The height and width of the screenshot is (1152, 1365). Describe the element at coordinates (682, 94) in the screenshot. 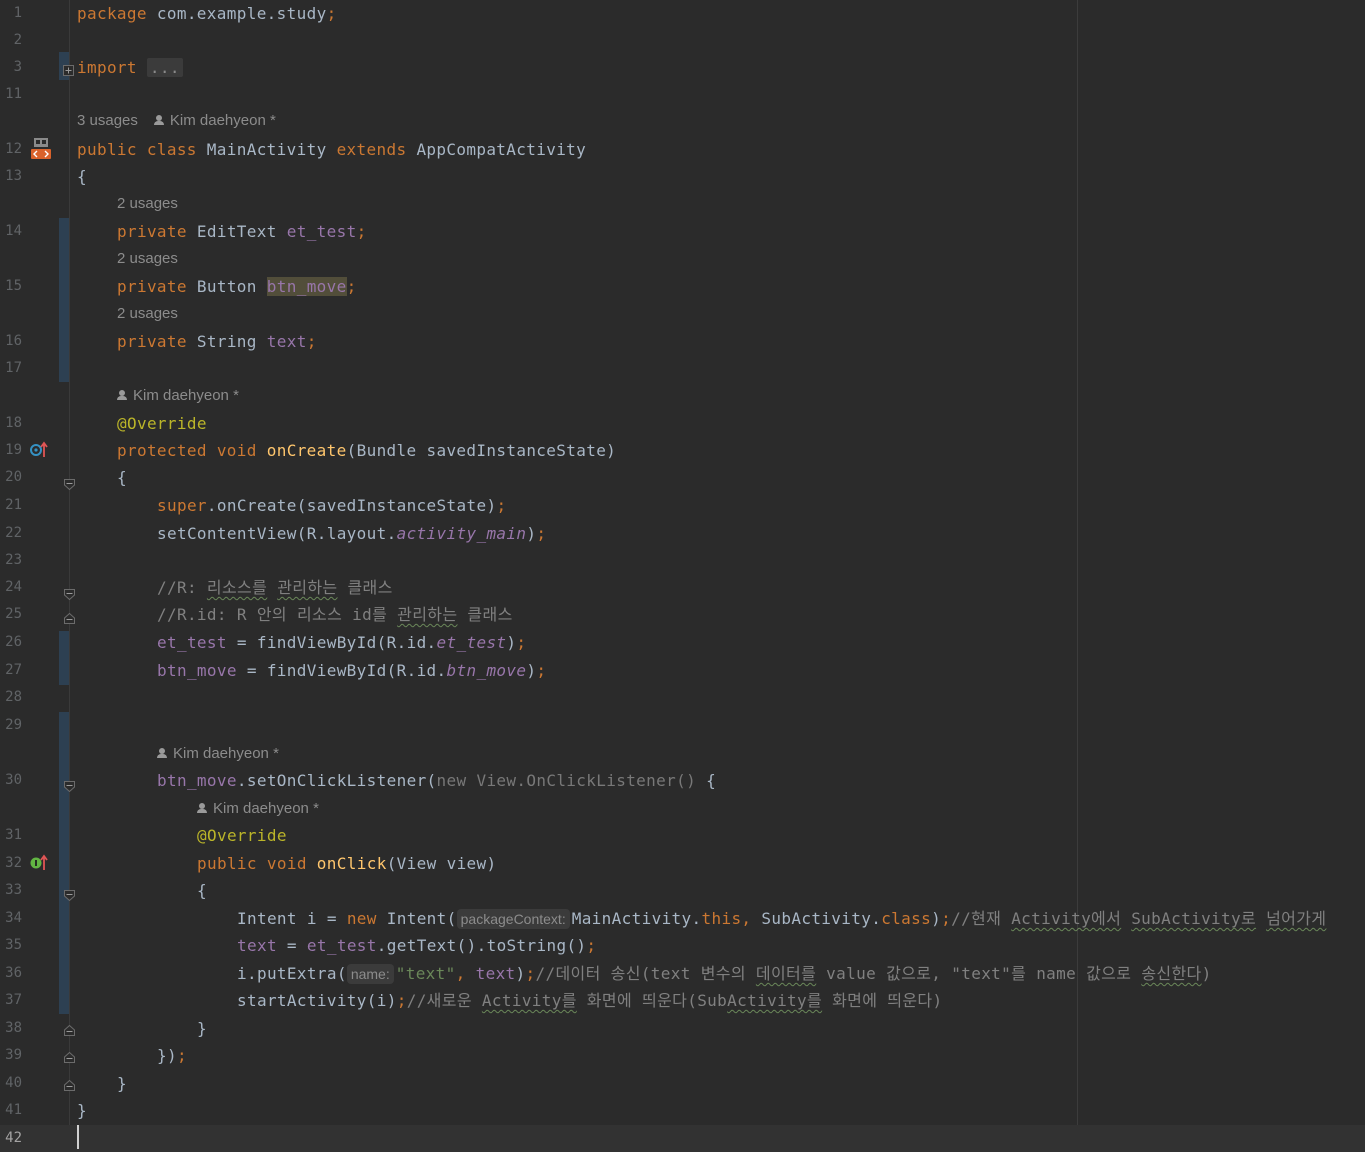

I see `code-line: 11` at that location.